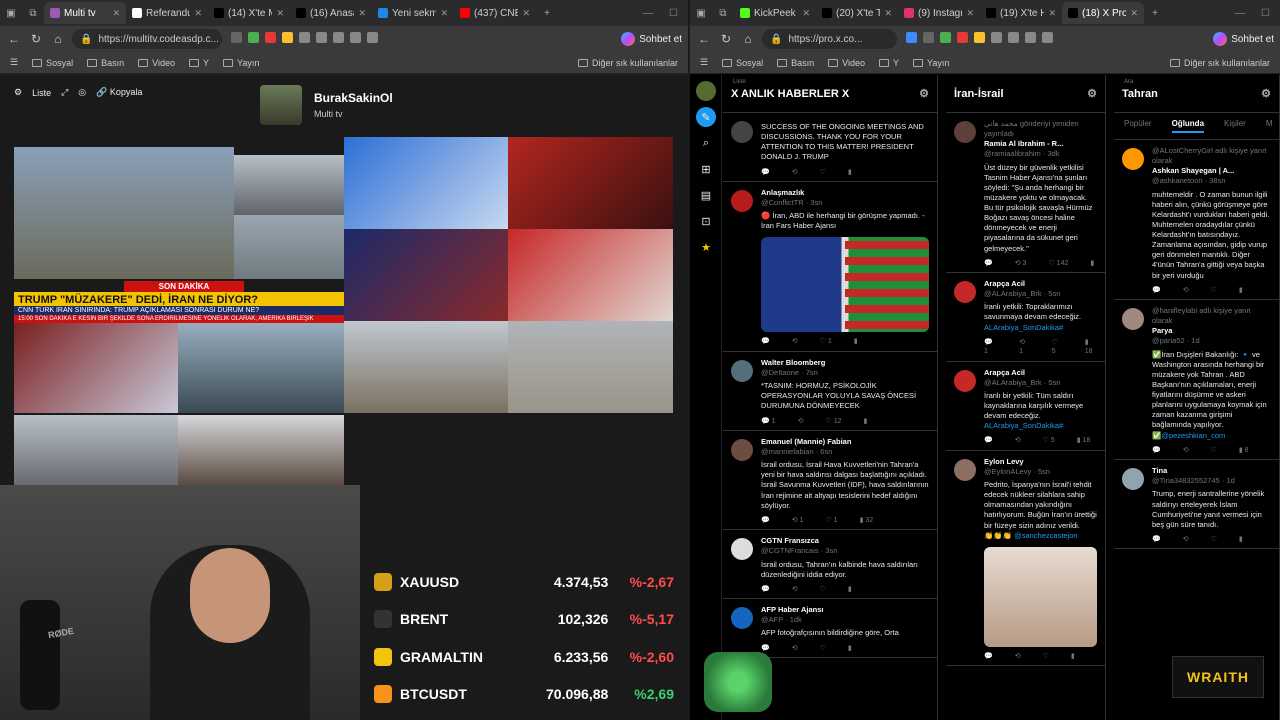 This screenshot has height=720, width=1280. I want to click on tab: Referandum✕, so click(167, 13).